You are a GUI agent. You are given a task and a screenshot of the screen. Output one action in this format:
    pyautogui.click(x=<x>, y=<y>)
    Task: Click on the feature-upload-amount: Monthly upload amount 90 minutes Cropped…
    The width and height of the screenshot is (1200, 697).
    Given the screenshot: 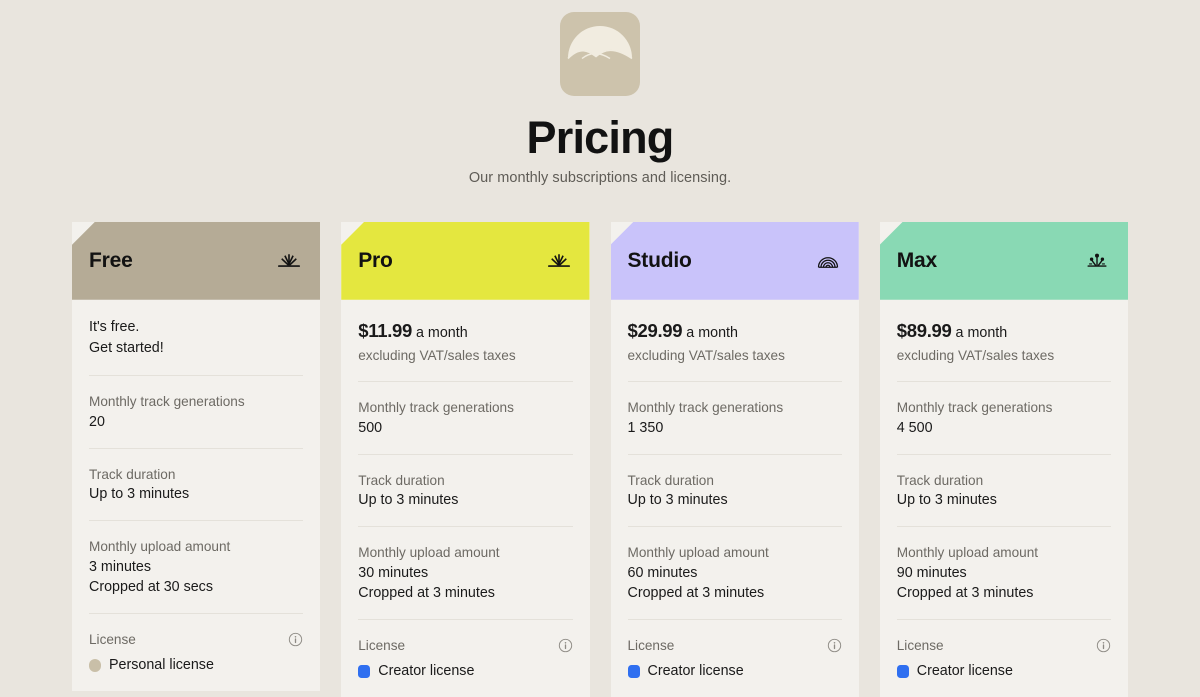 What is the action you would take?
    pyautogui.click(x=1003, y=574)
    